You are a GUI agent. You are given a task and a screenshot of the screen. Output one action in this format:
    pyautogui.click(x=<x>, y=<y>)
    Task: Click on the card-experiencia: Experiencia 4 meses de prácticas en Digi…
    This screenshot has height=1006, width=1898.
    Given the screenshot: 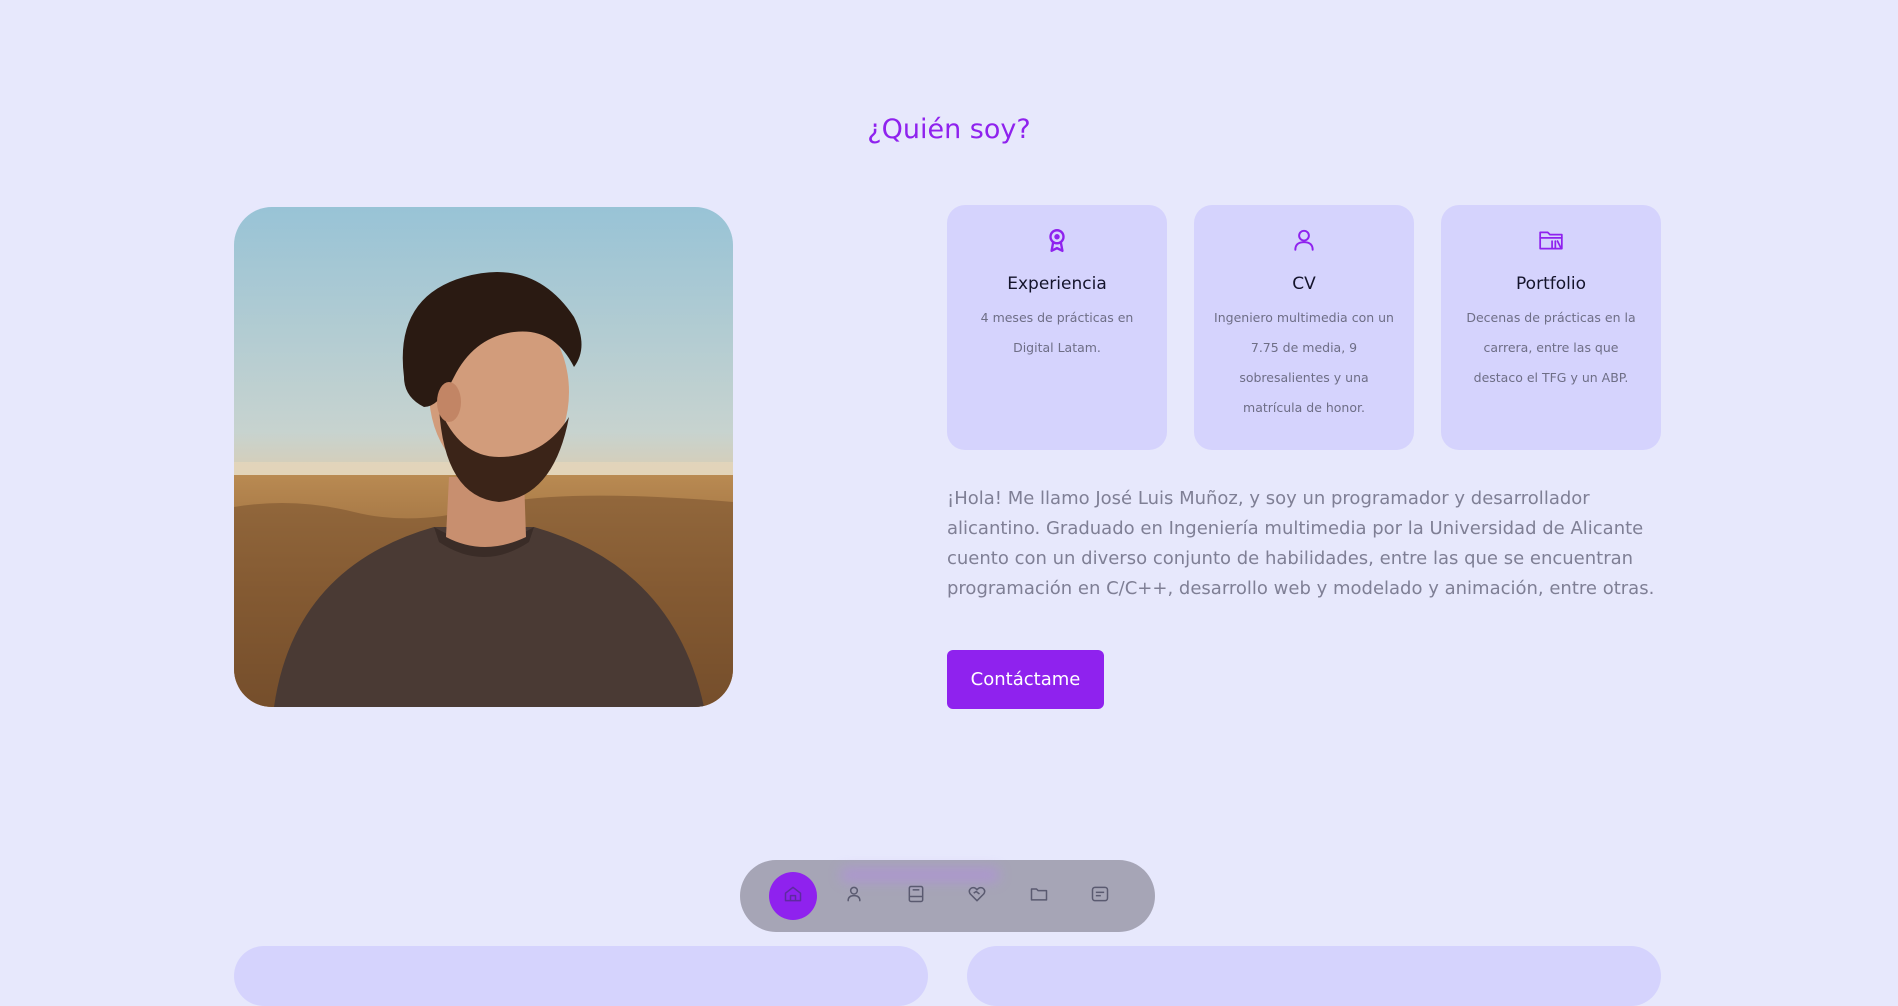 What is the action you would take?
    pyautogui.click(x=1057, y=327)
    